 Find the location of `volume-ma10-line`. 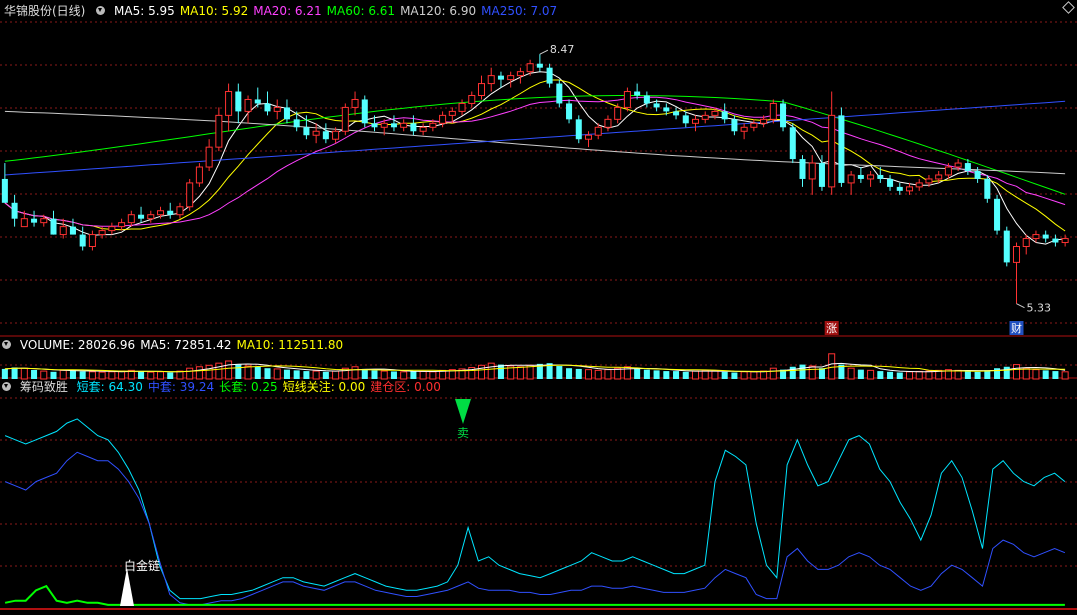

volume-ma10-line is located at coordinates (535, 368).